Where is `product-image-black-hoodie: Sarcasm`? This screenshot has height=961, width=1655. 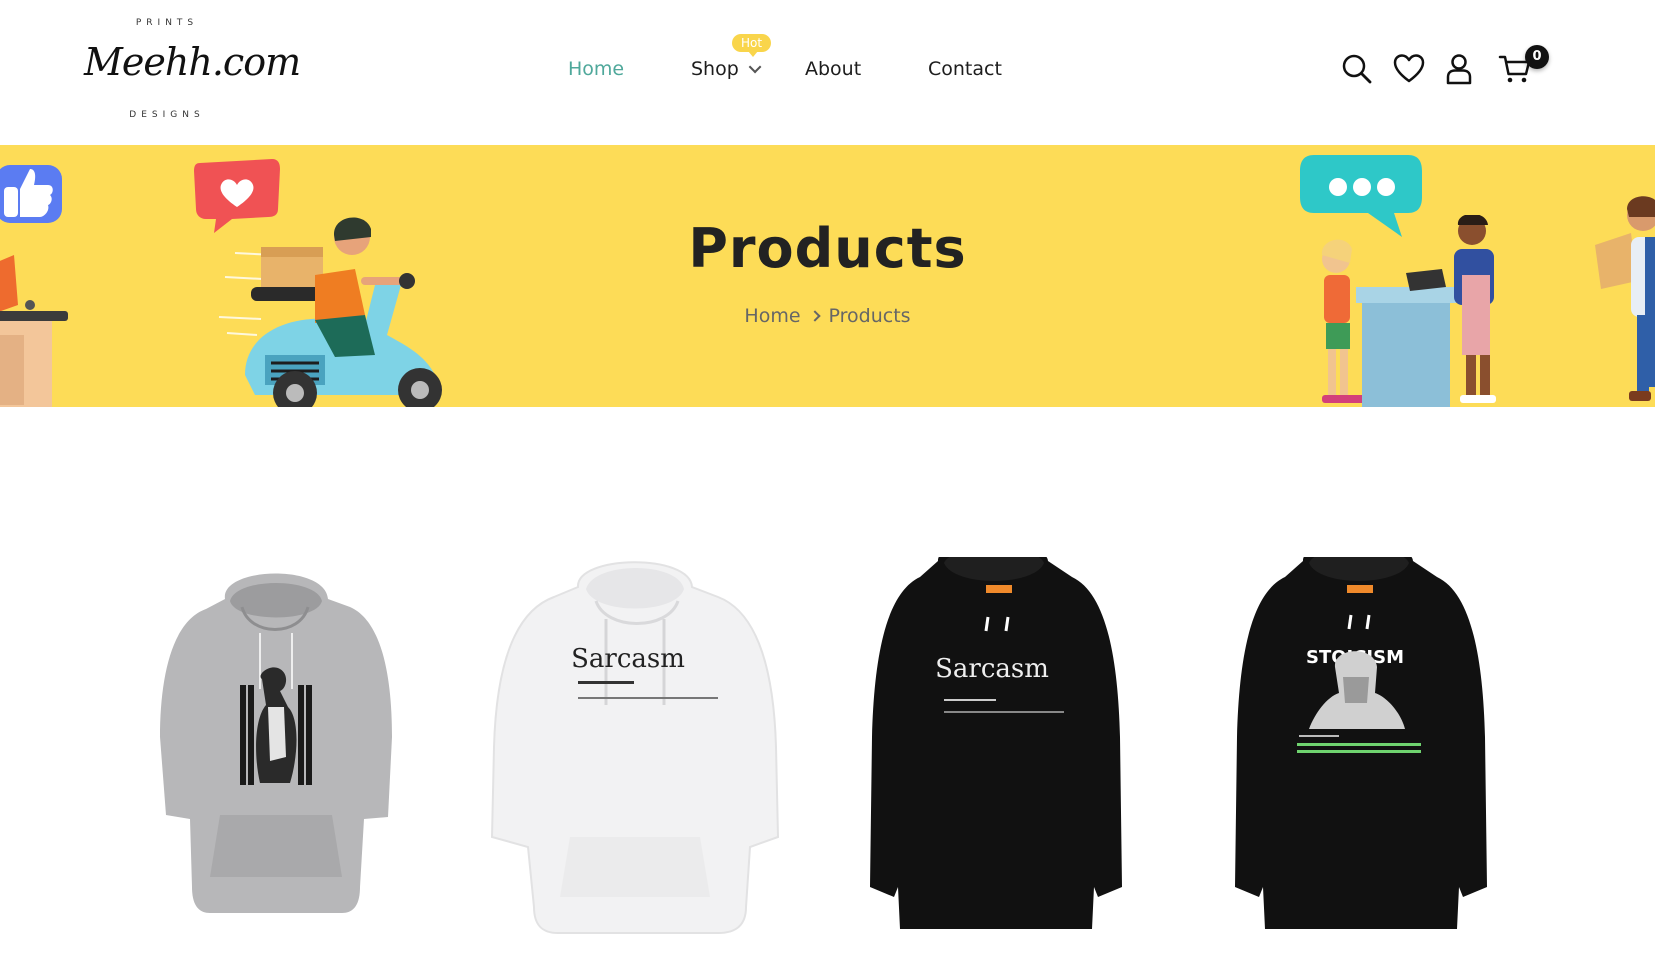 product-image-black-hoodie: Sarcasm is located at coordinates (996, 736).